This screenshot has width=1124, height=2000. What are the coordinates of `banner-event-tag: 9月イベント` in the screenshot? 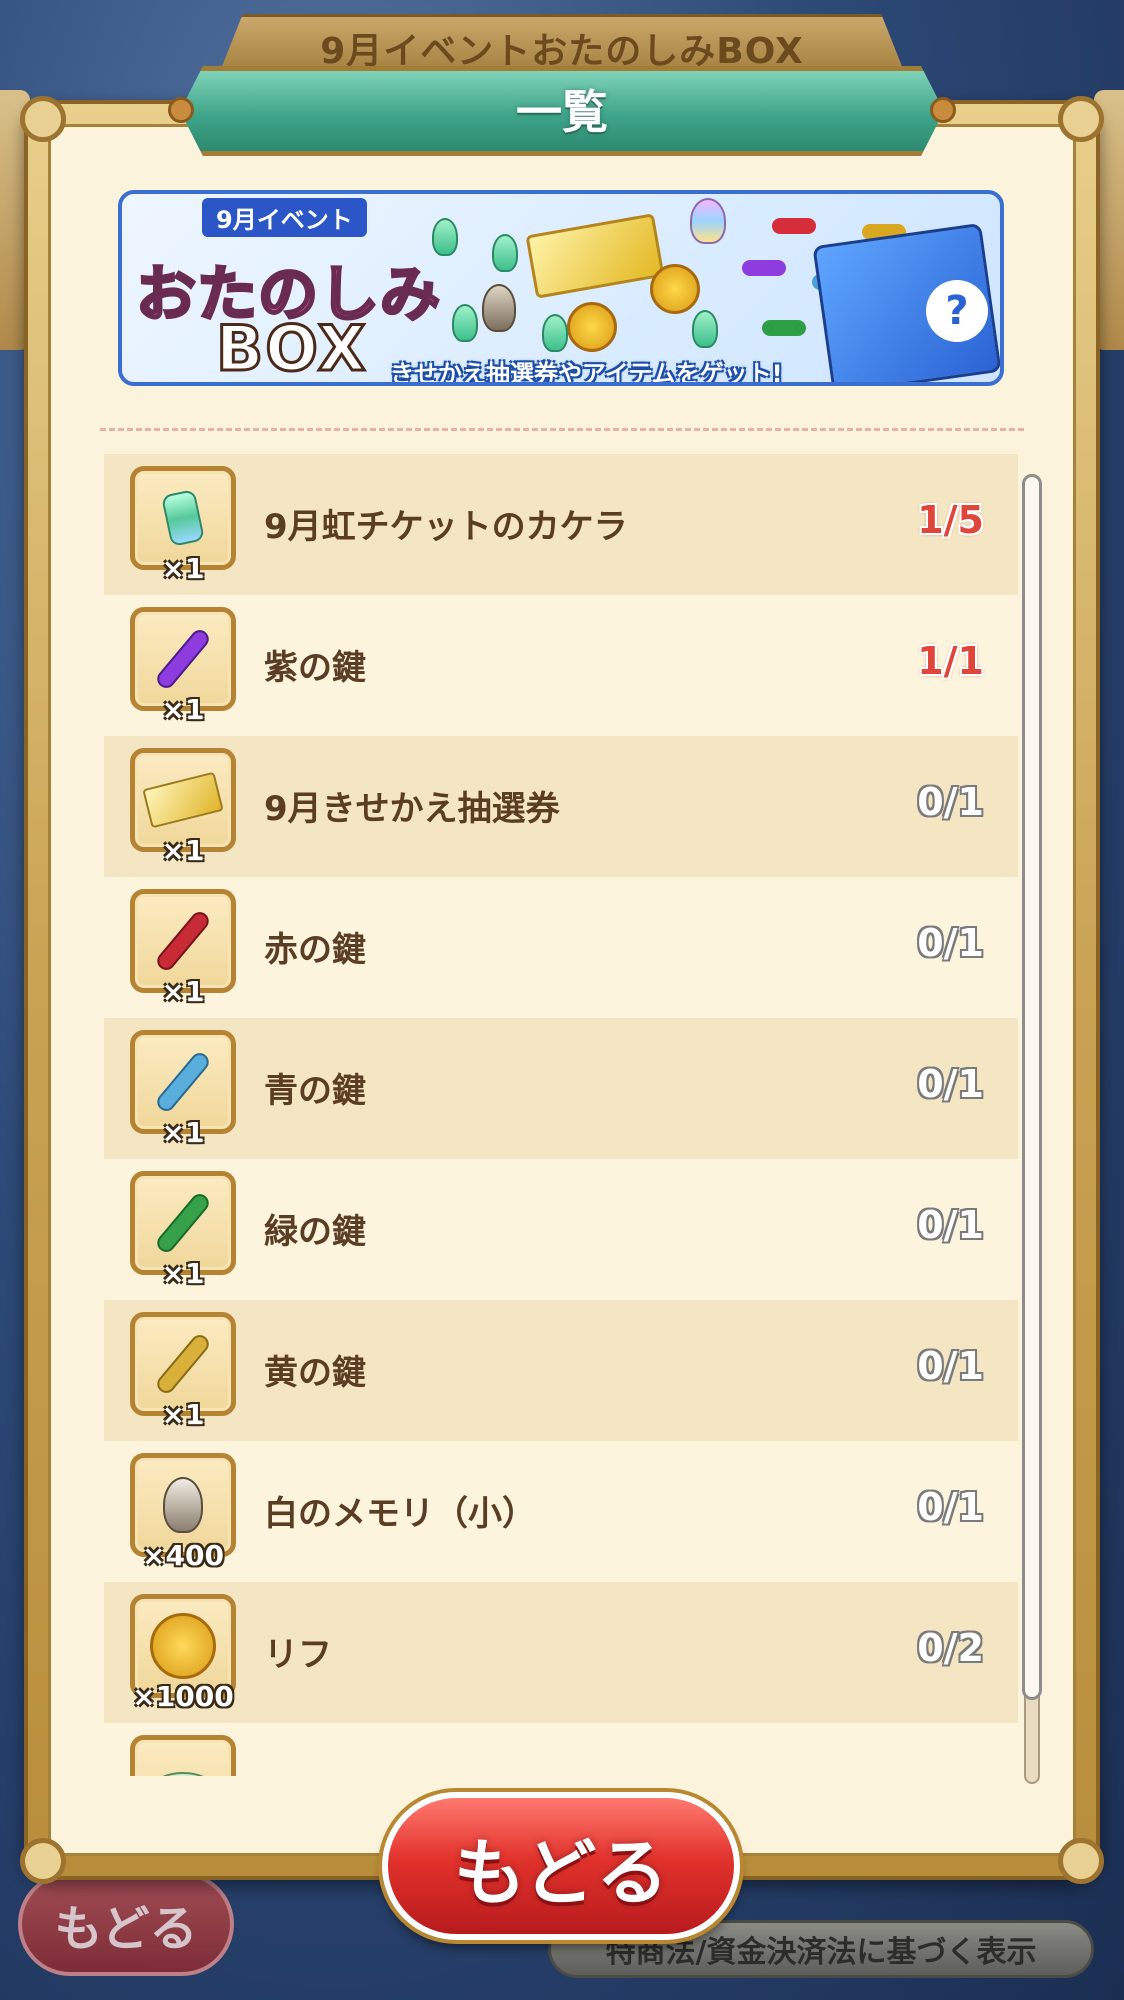 It's located at (284, 217).